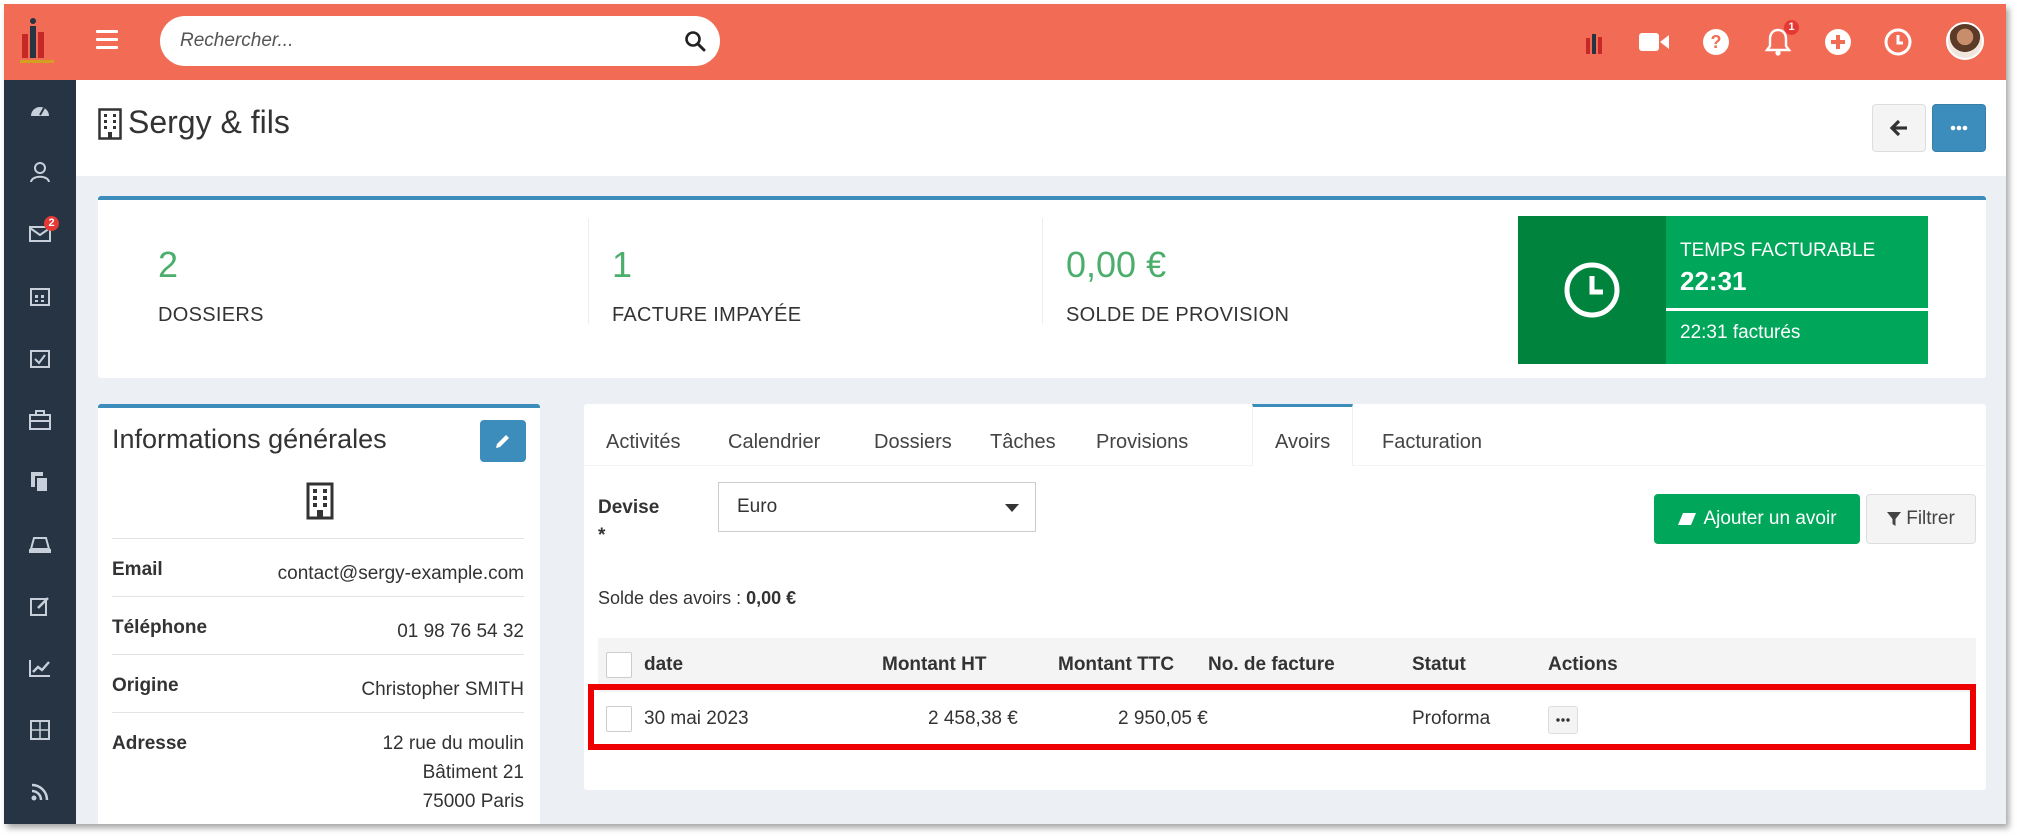 Image resolution: width=2017 pixels, height=836 pixels. I want to click on stat-dossiers: 2 DOSSIERS, so click(211, 285).